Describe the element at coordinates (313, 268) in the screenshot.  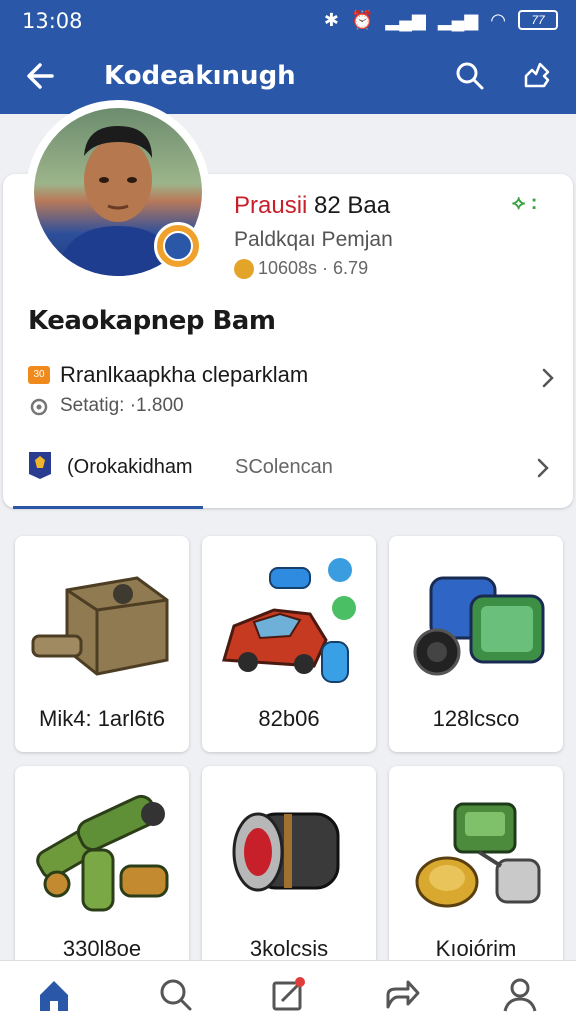
I see `score-text: 10608s · 6.79` at that location.